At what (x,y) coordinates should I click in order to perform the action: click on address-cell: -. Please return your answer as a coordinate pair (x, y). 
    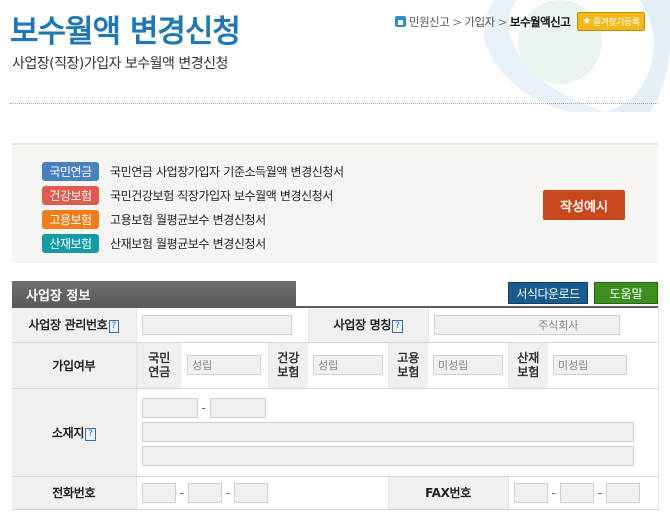
    Looking at the image, I should click on (397, 432).